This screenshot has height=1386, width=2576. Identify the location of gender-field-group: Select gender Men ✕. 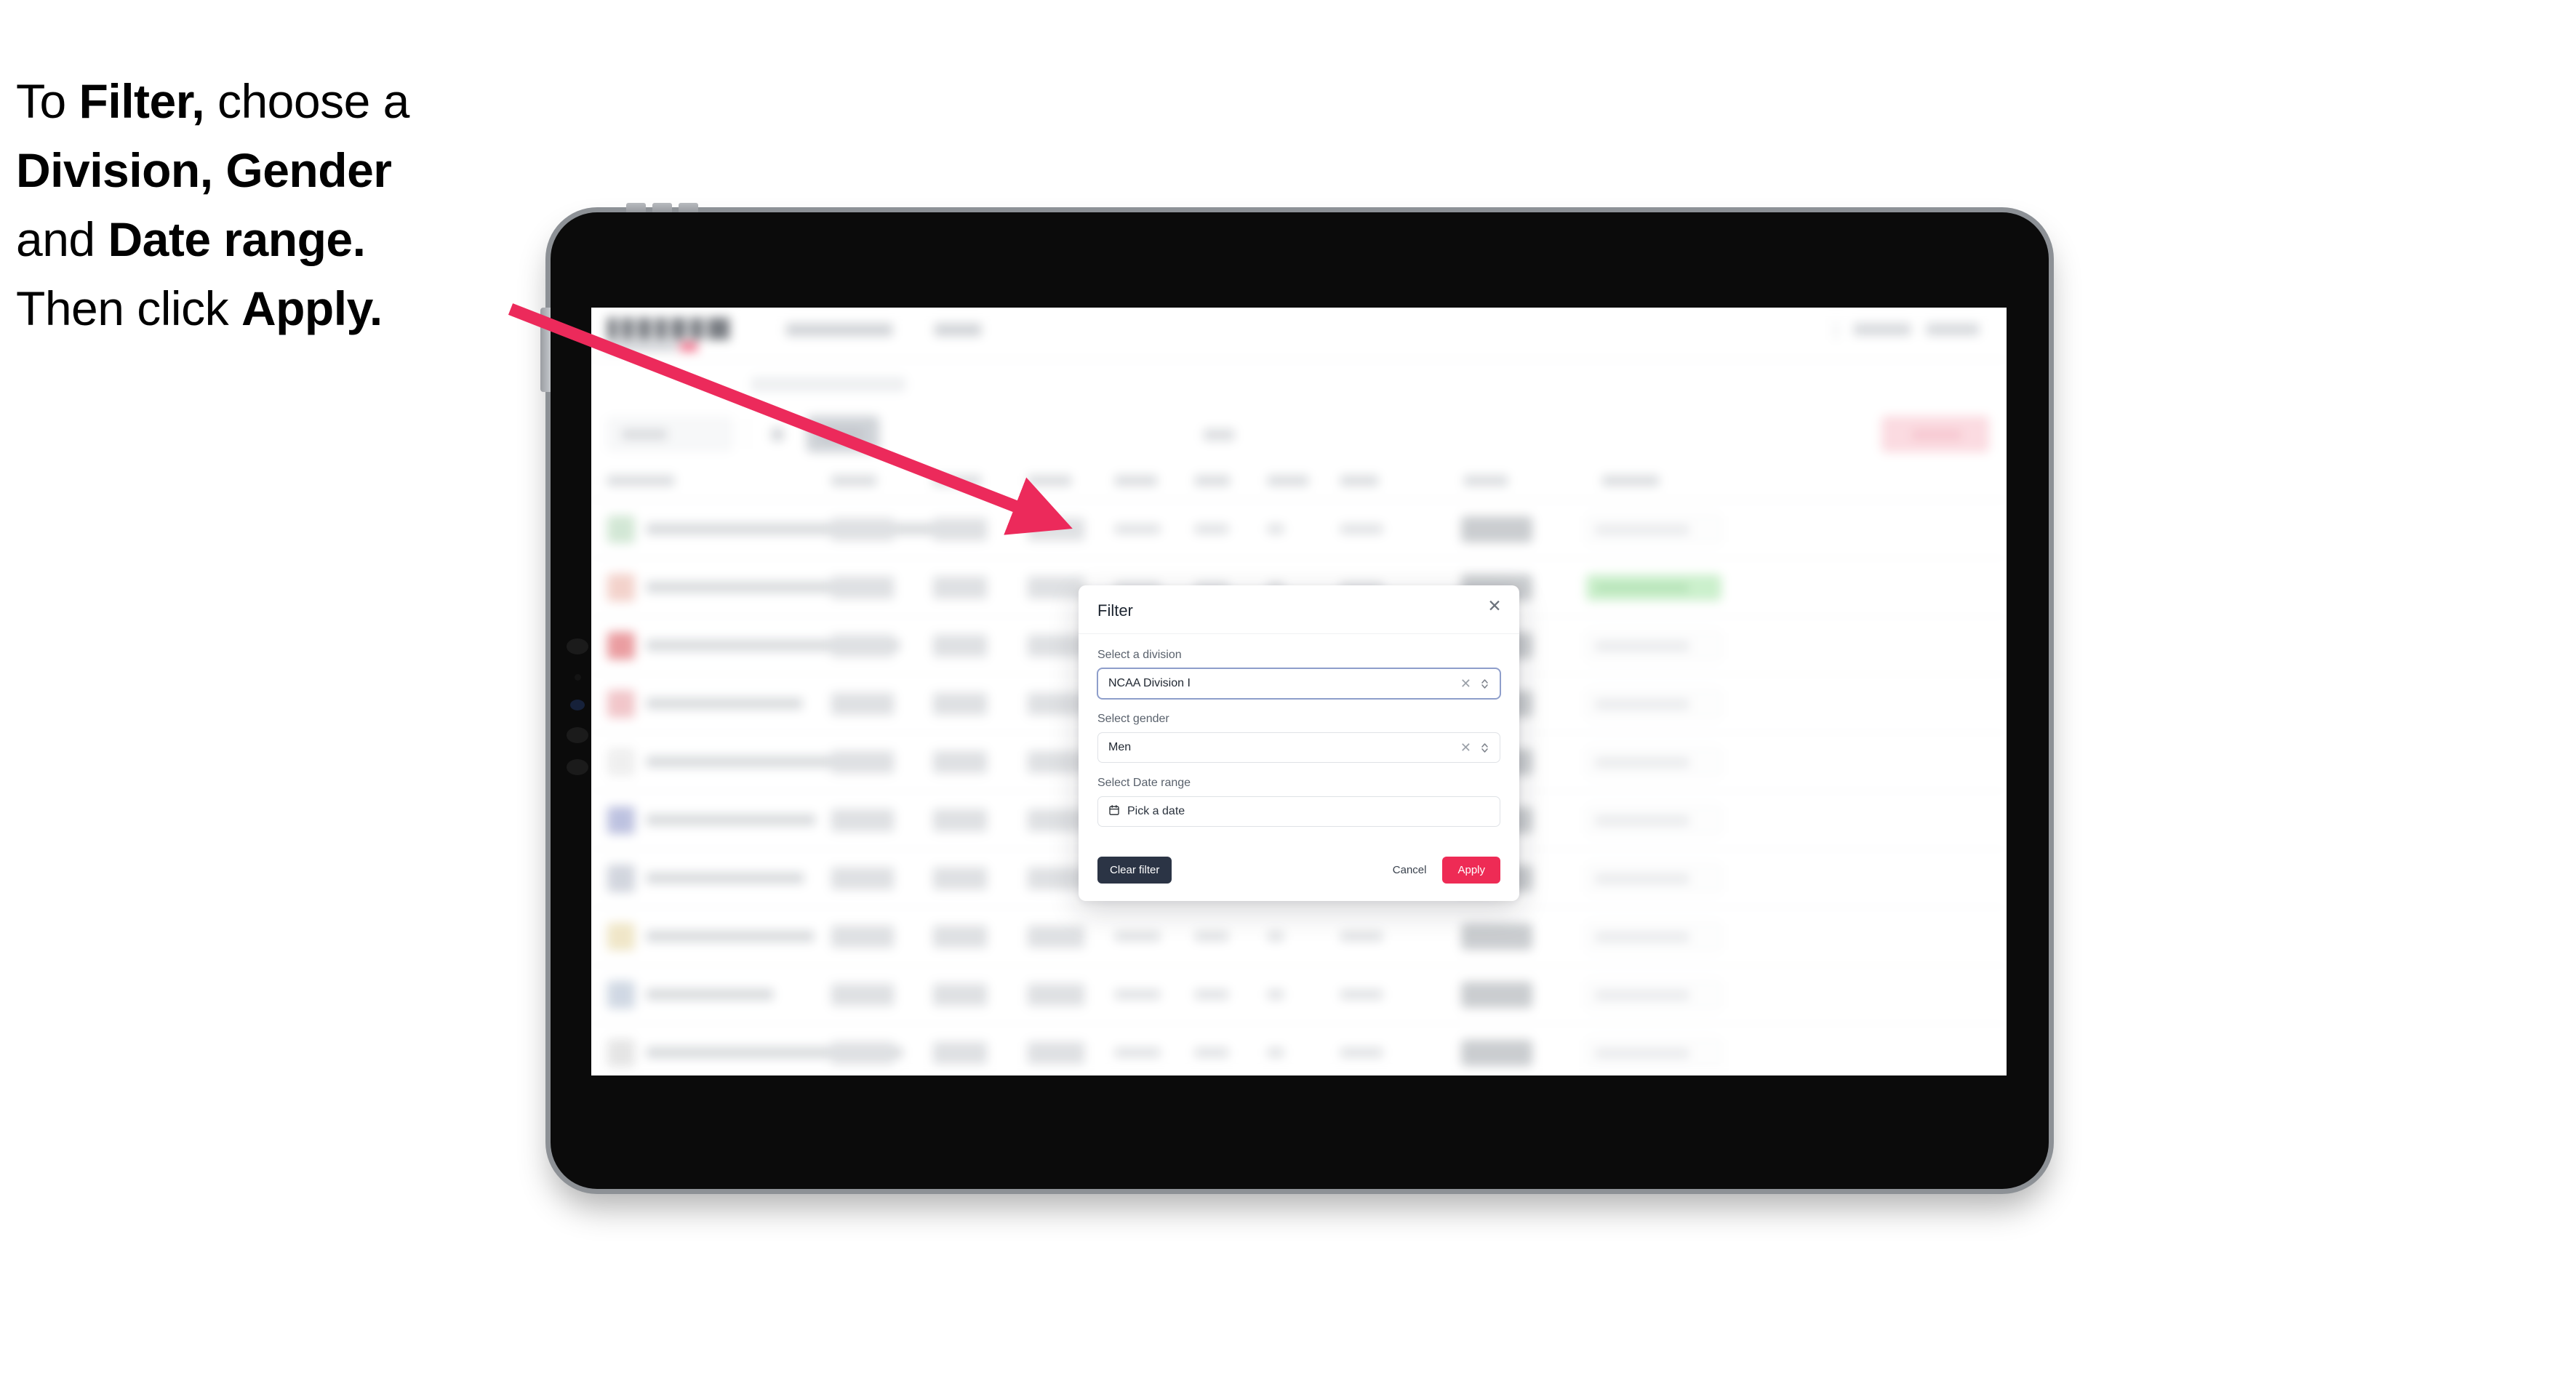
(1298, 738).